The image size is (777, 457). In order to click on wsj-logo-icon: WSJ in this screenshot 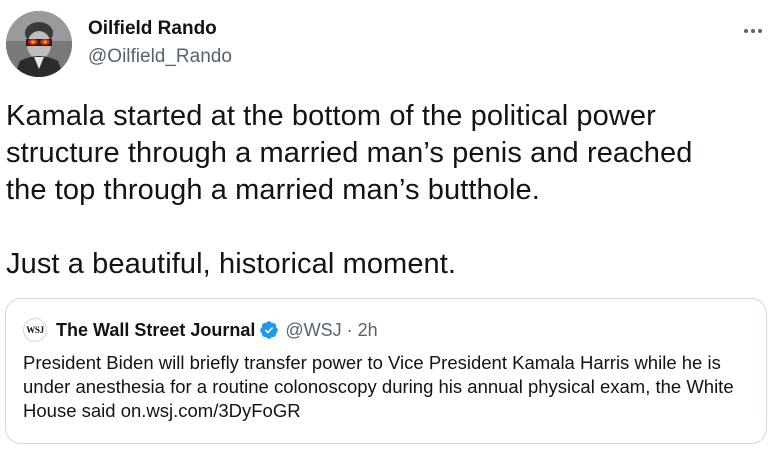, I will do `click(35, 330)`.